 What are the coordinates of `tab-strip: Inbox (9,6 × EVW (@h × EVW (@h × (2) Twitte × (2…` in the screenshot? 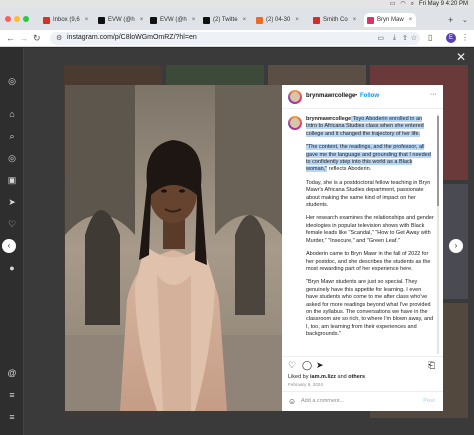 It's located at (237, 19).